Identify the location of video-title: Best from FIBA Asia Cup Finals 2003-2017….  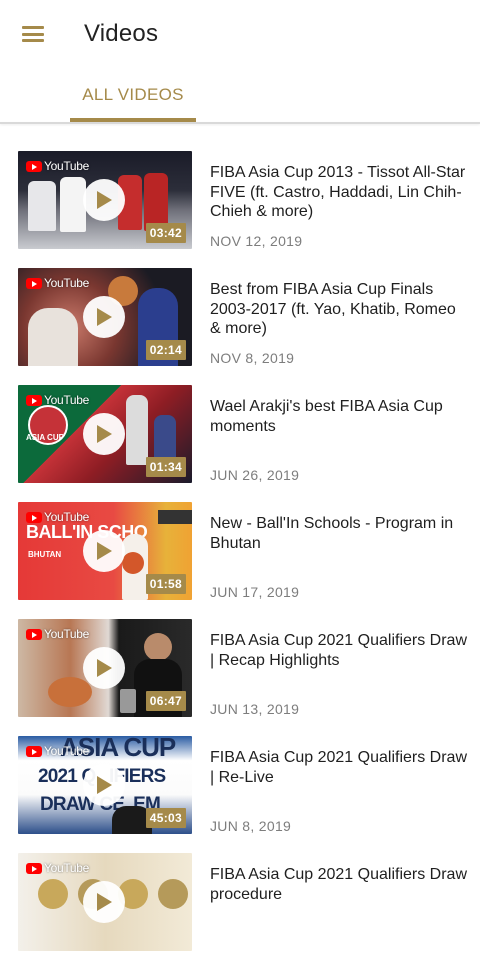
(333, 309).